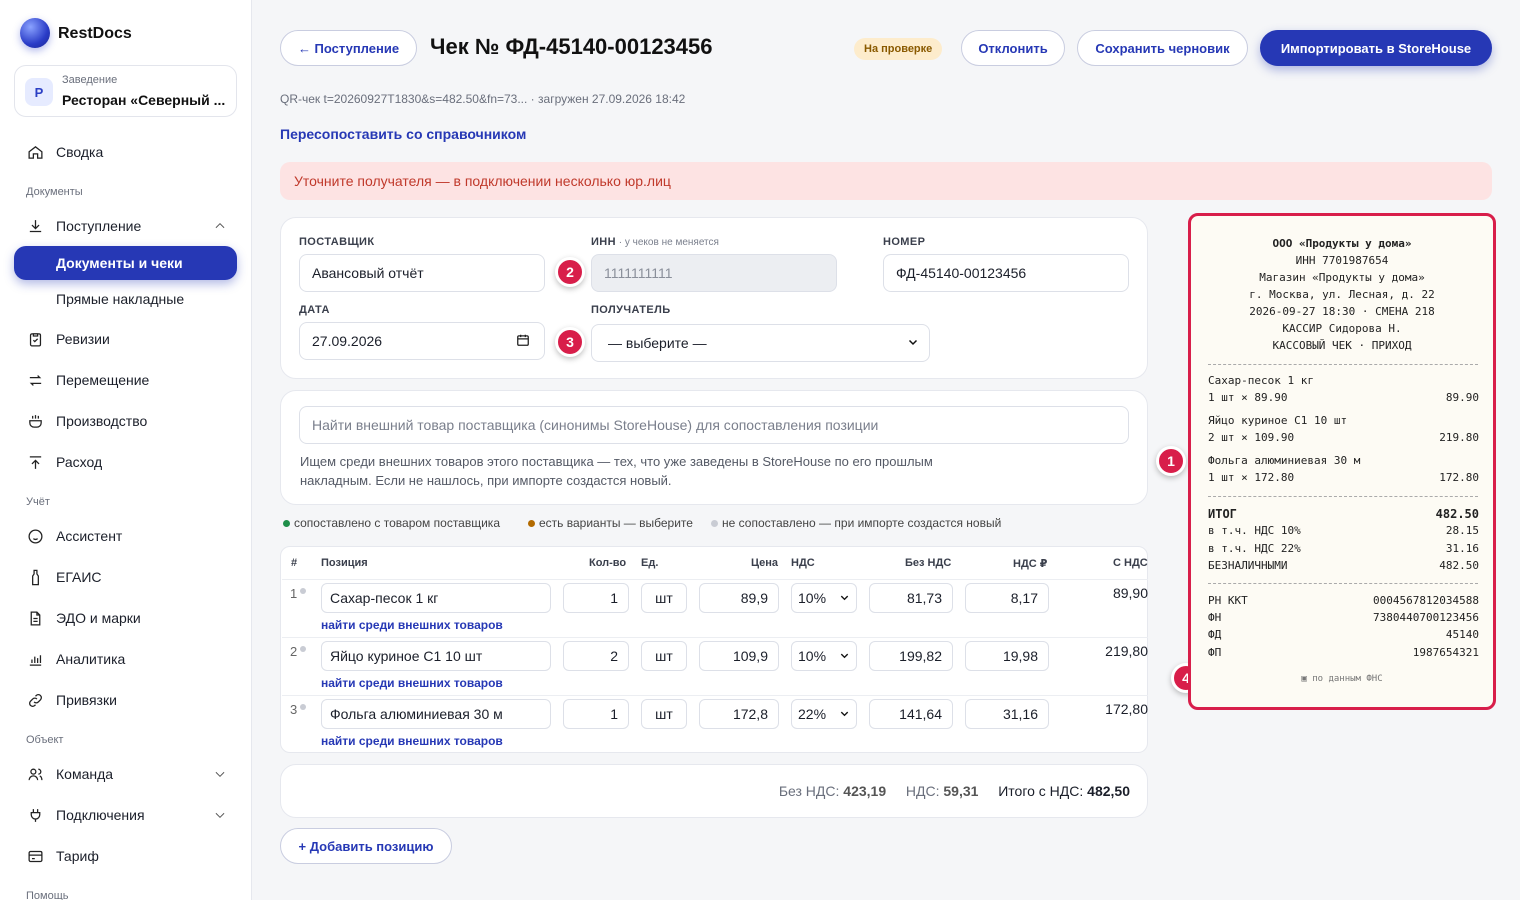 The image size is (1520, 900). Describe the element at coordinates (303, 591) in the screenshot. I see `match-status-dot` at that location.